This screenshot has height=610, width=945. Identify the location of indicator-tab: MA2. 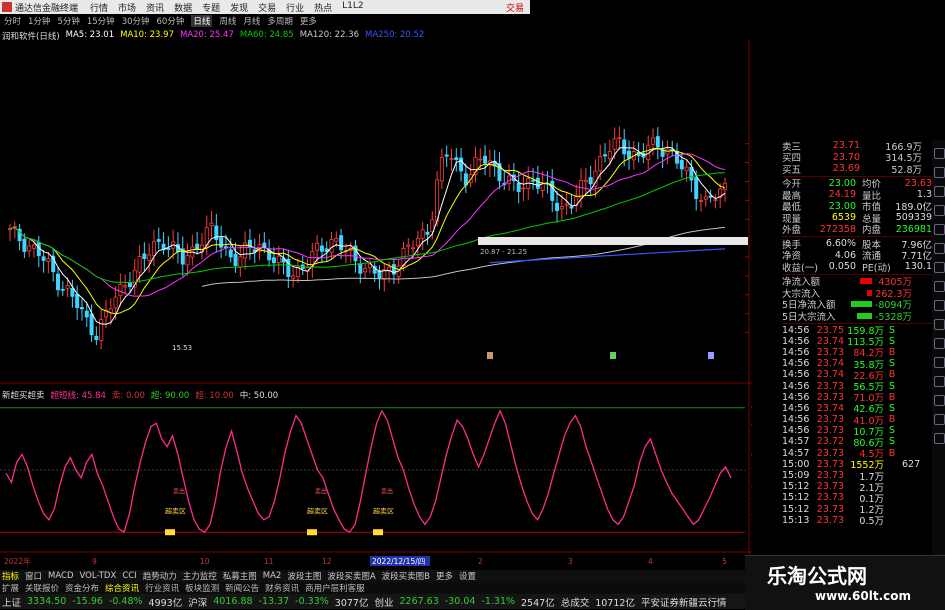
(272, 576).